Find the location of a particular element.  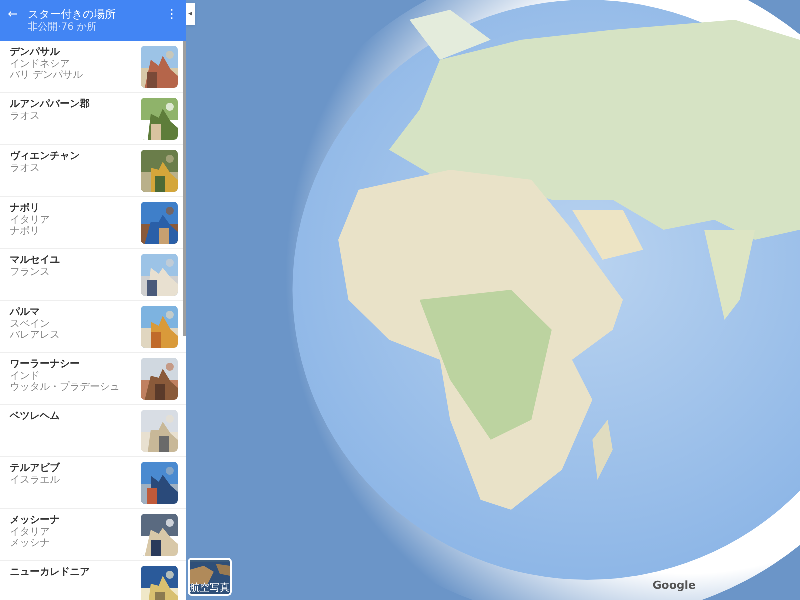

place-name: ベツレヘム is located at coordinates (35, 416).